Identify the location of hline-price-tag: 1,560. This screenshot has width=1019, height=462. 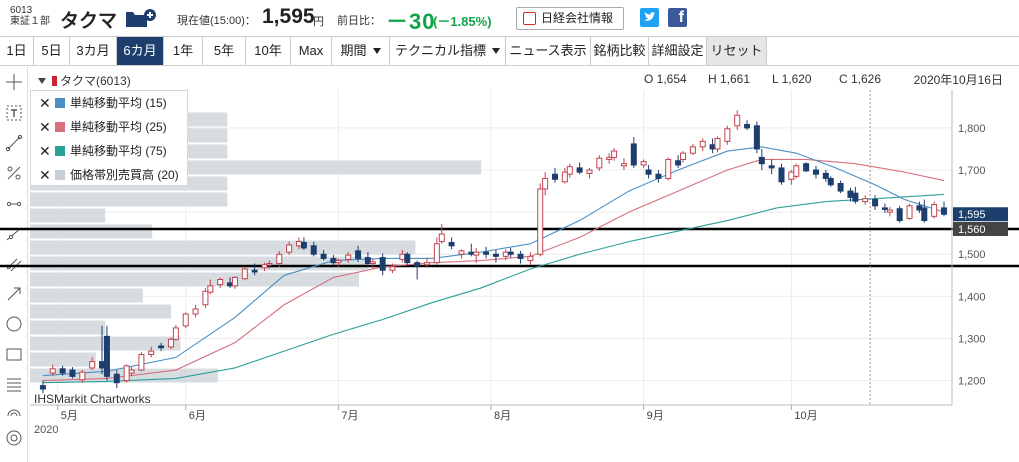
(972, 230).